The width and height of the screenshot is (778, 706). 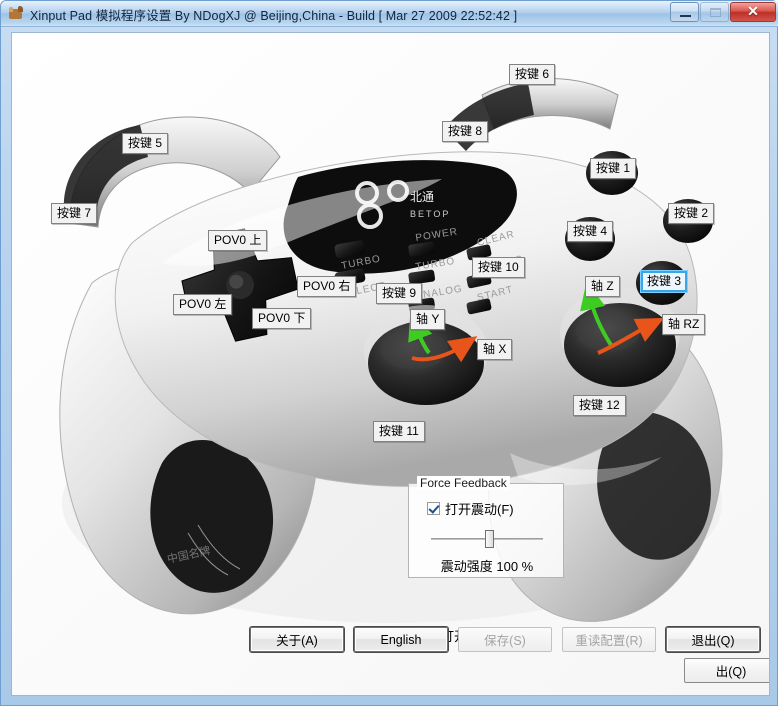 I want to click on pad-label-button-9: 按键 9, so click(x=399, y=293).